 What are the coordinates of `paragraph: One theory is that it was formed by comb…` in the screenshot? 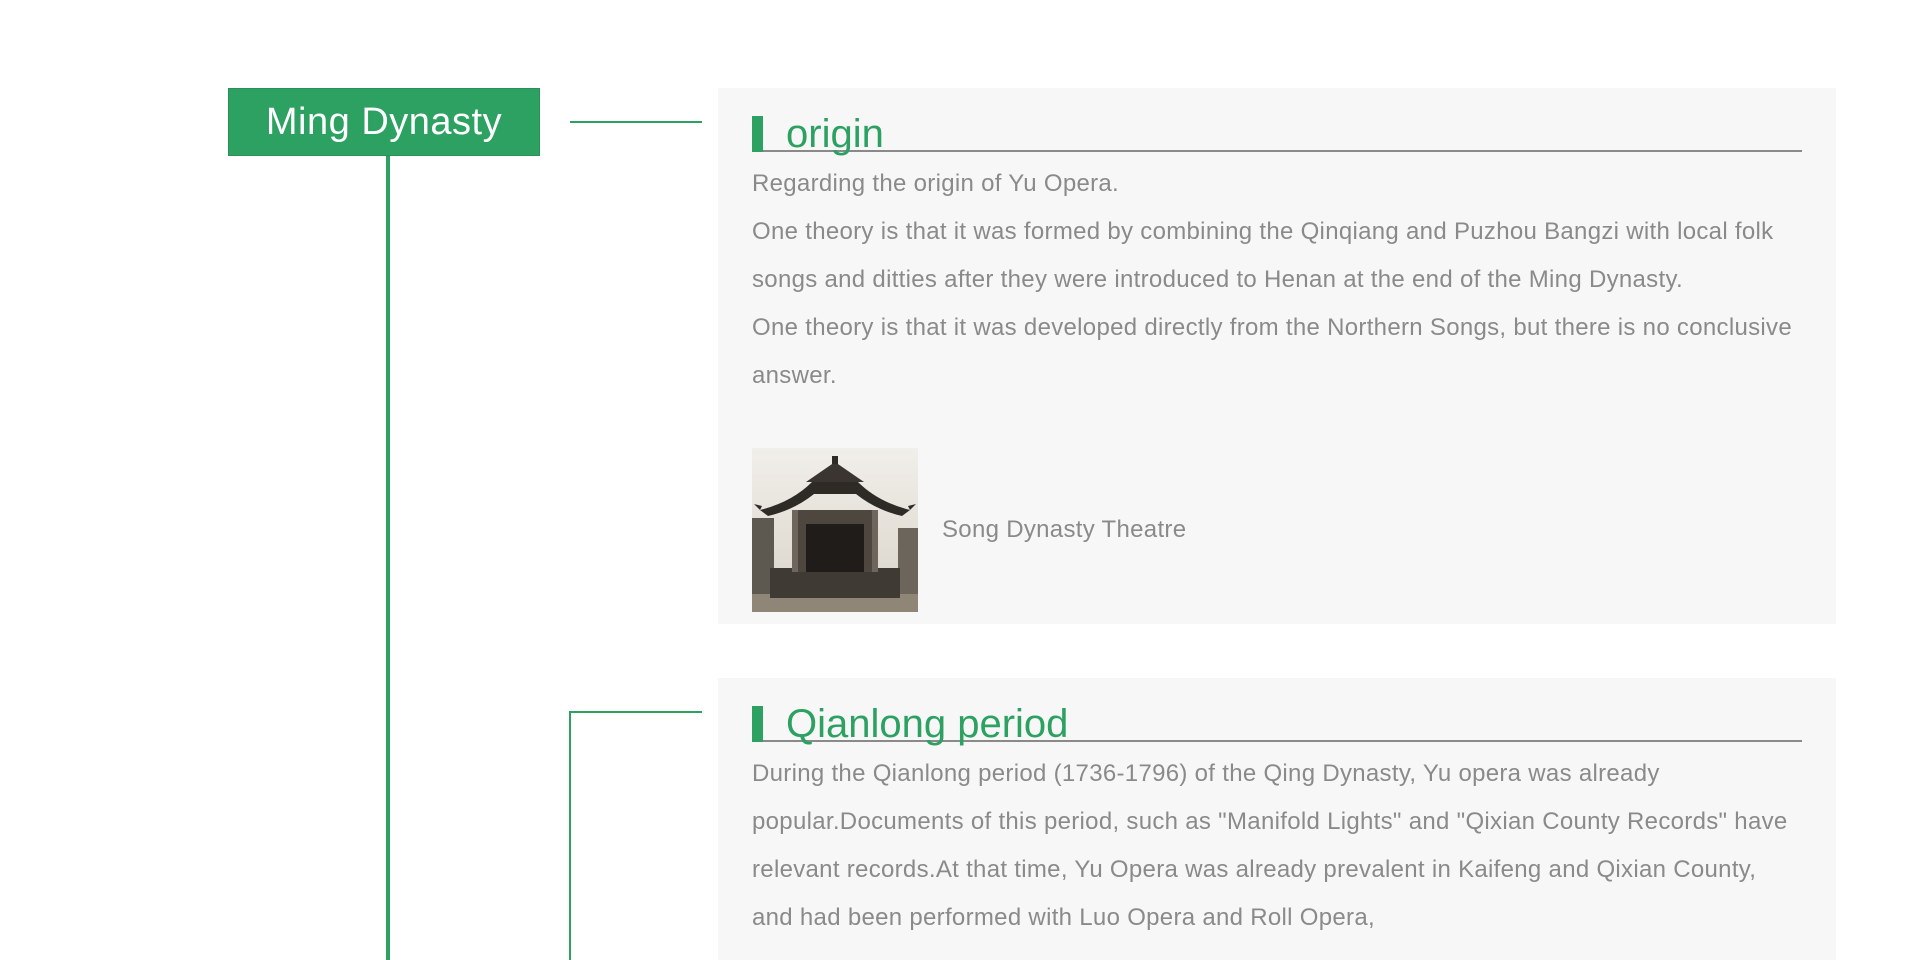 It's located at (1263, 255).